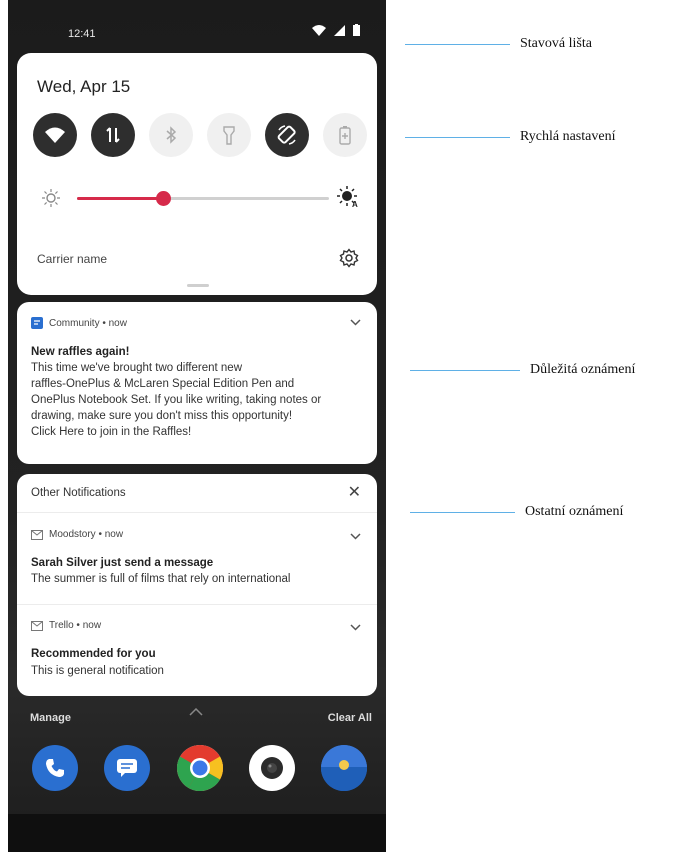 This screenshot has width=675, height=852. What do you see at coordinates (348, 197) in the screenshot?
I see `auto-brightness-icon: A` at bounding box center [348, 197].